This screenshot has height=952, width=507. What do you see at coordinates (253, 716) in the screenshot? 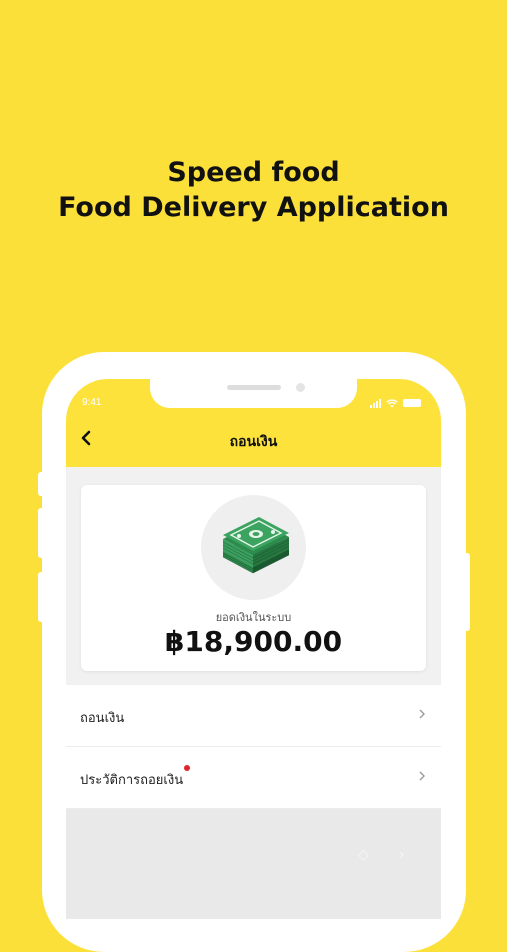
I see `menu-item-withdraw: ถอนเงิน` at bounding box center [253, 716].